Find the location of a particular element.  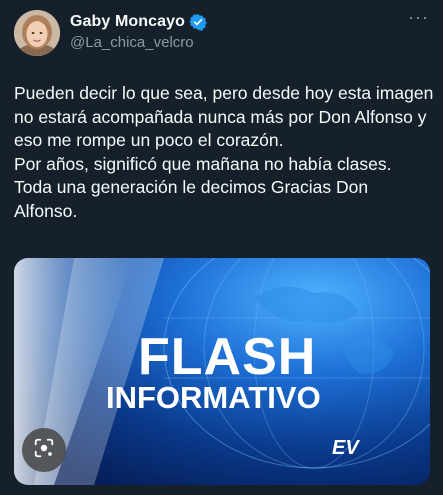

media-logo: EV is located at coordinates (346, 448).